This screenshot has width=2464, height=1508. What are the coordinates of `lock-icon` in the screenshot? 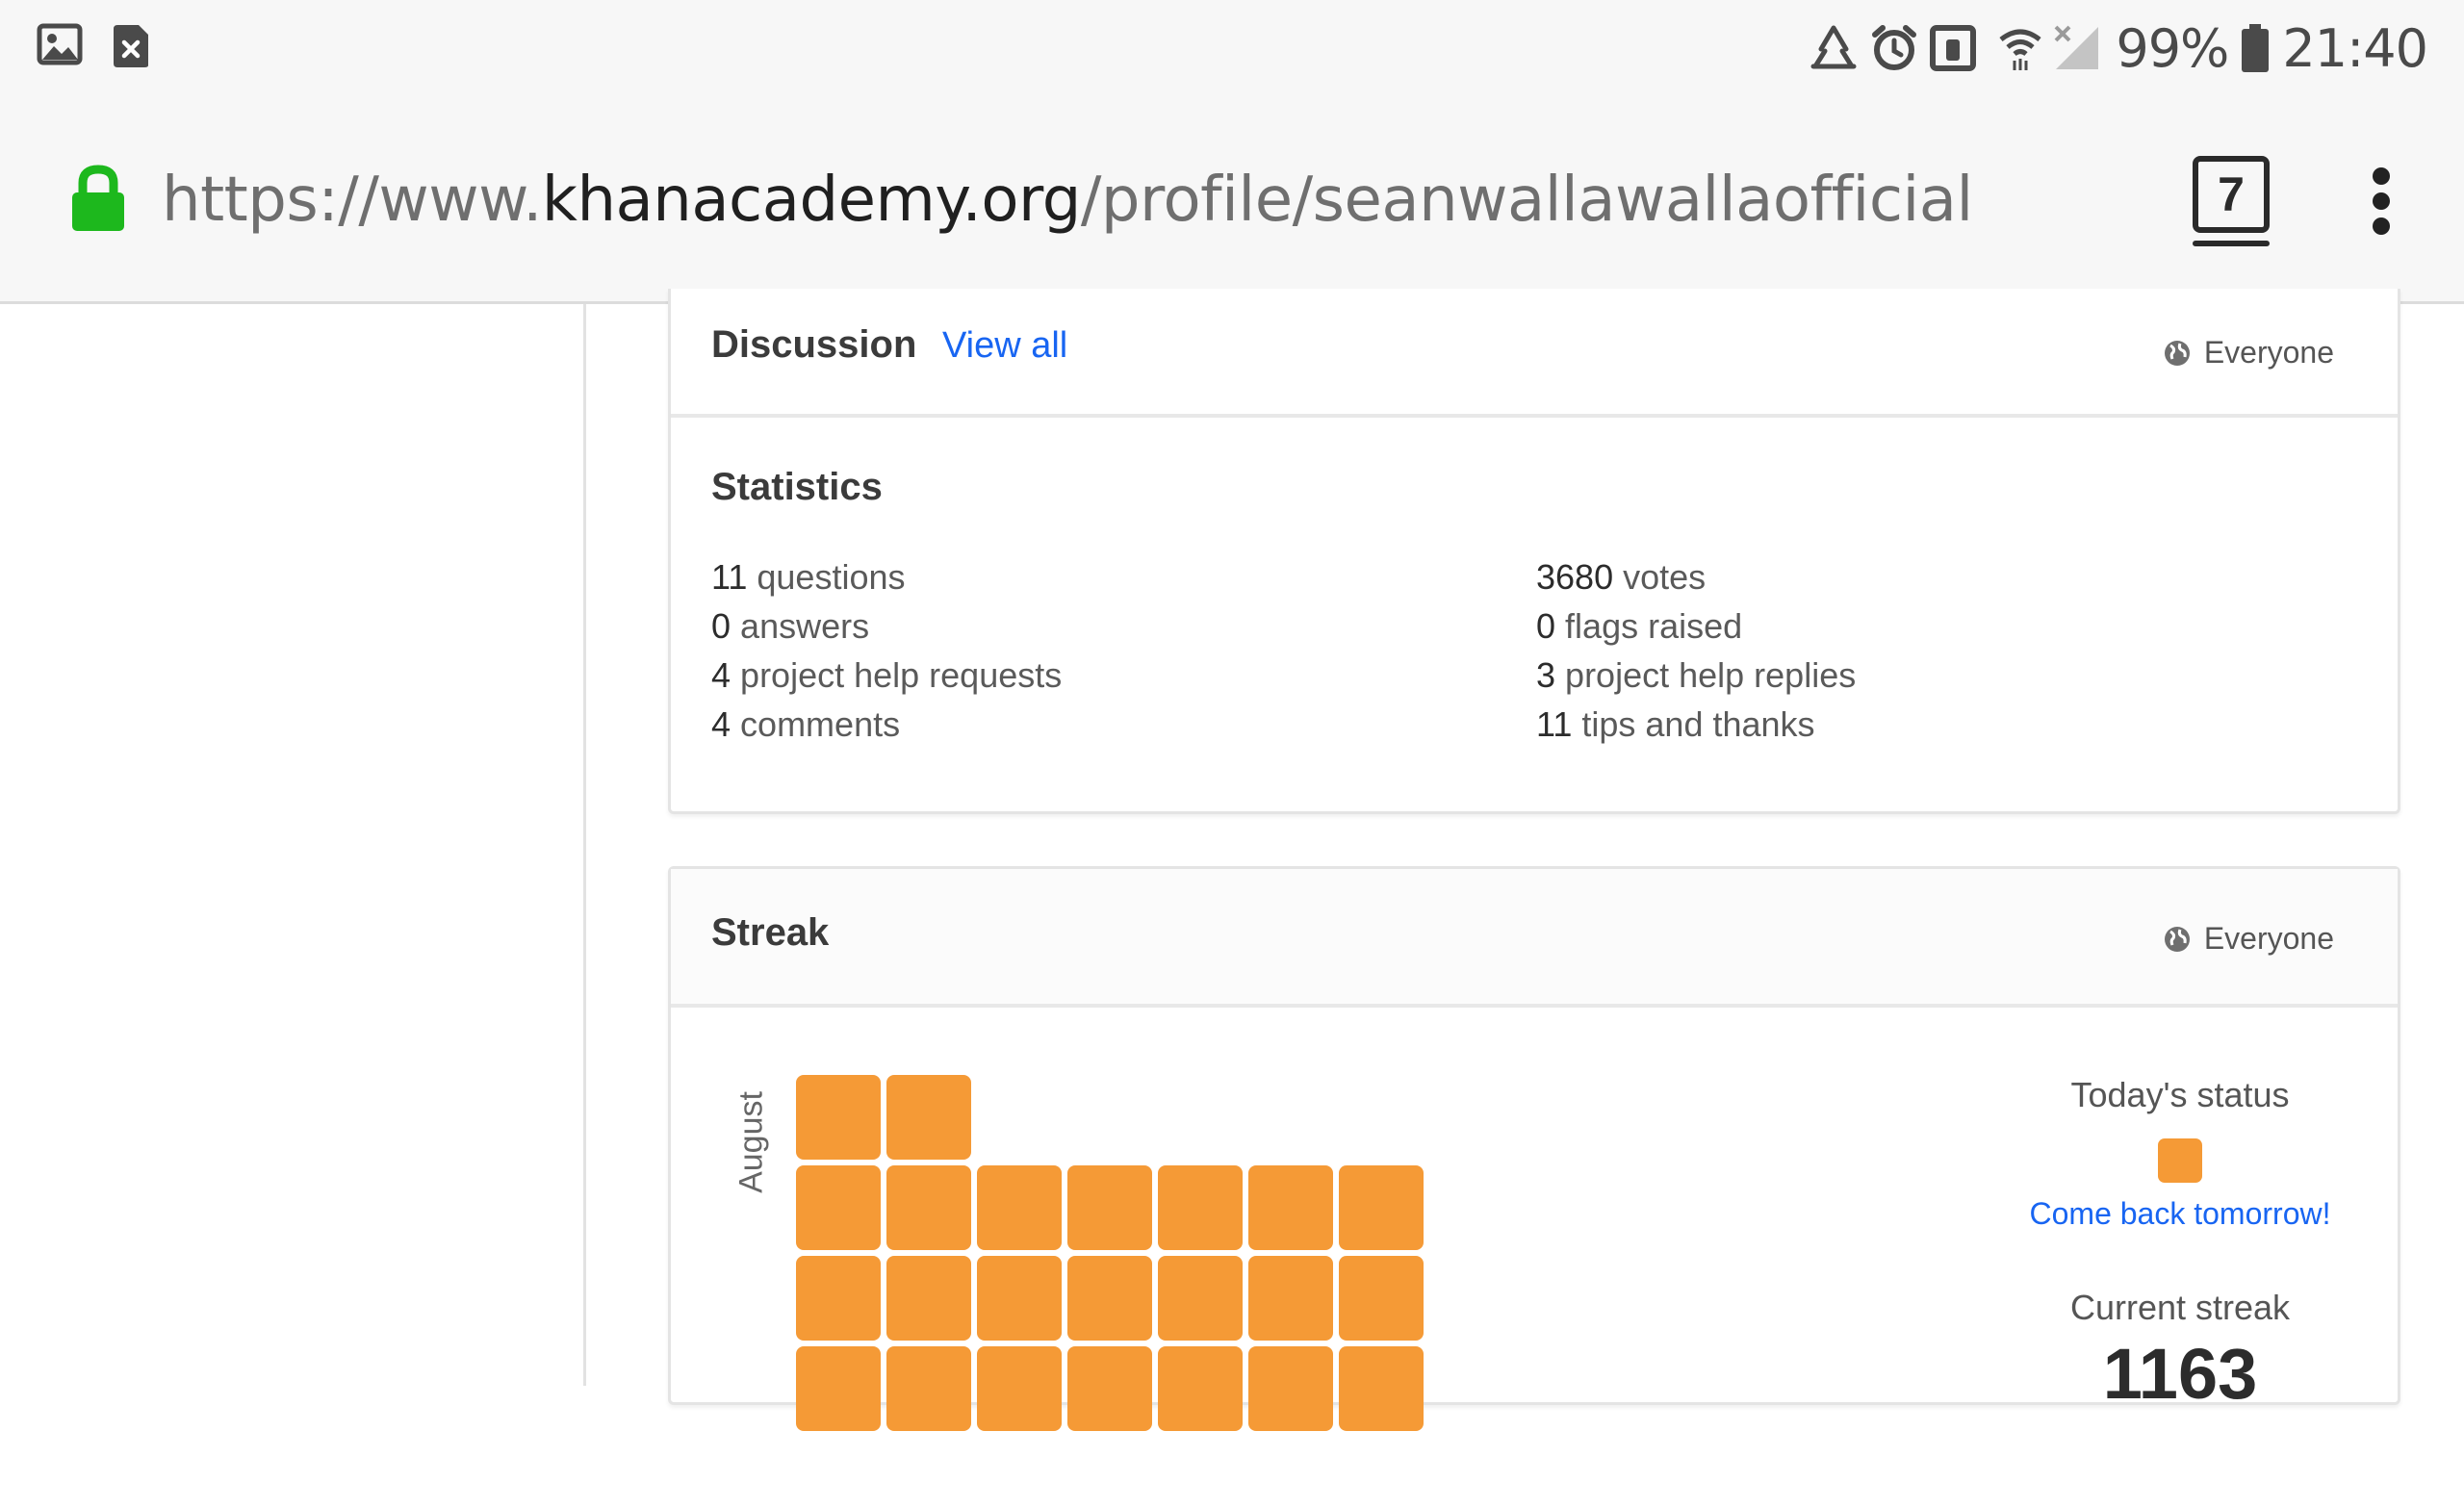 It's located at (98, 201).